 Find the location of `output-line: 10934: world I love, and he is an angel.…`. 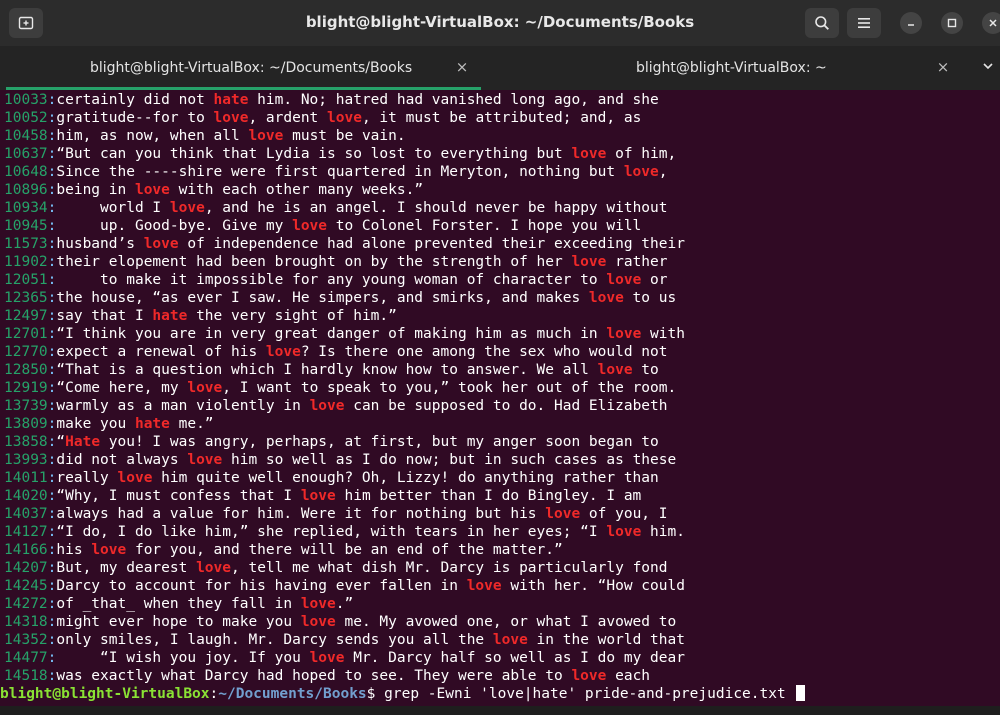

output-line: 10934: world I love, and he is an angel.… is located at coordinates (502, 208).